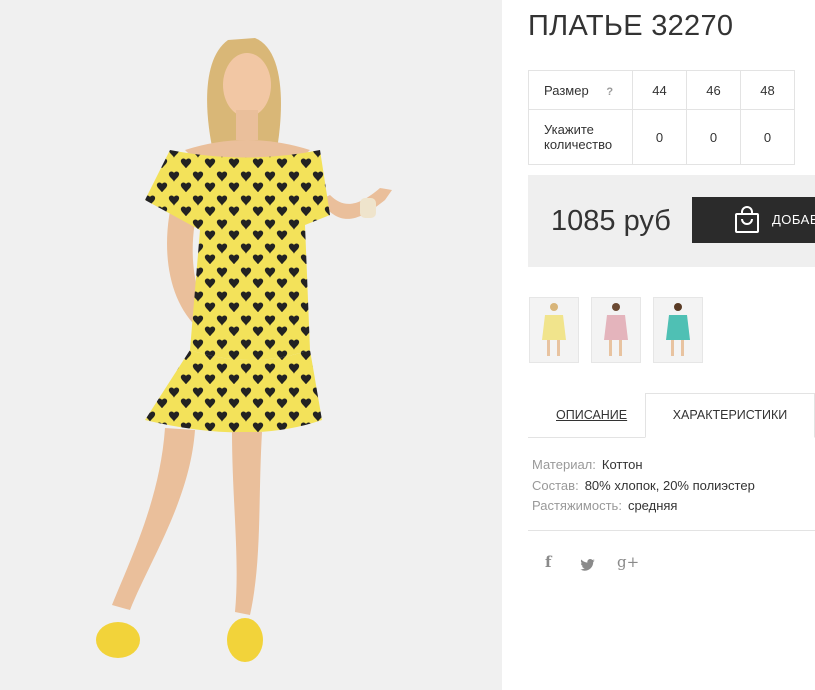 This screenshot has width=815, height=690. Describe the element at coordinates (578, 144) in the screenshot. I see `quantity-label-line2: количество` at that location.